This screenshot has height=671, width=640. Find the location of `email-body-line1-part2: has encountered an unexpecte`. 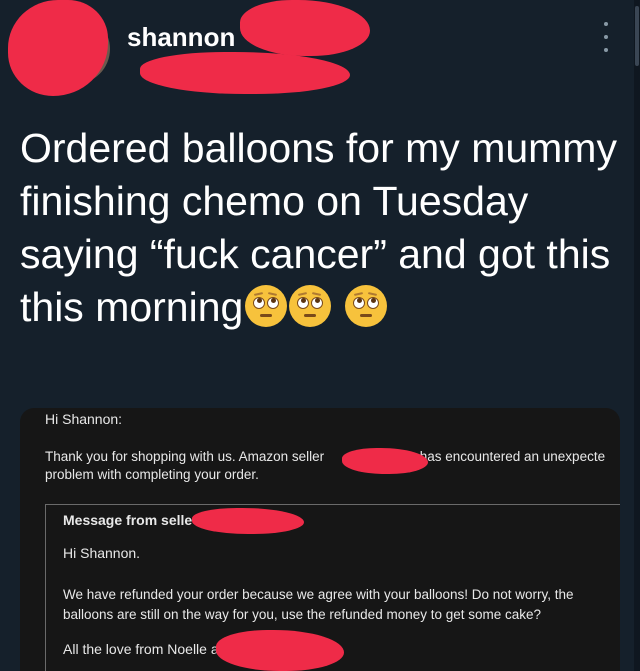

email-body-line1-part2: has encountered an unexpecte is located at coordinates (512, 456).